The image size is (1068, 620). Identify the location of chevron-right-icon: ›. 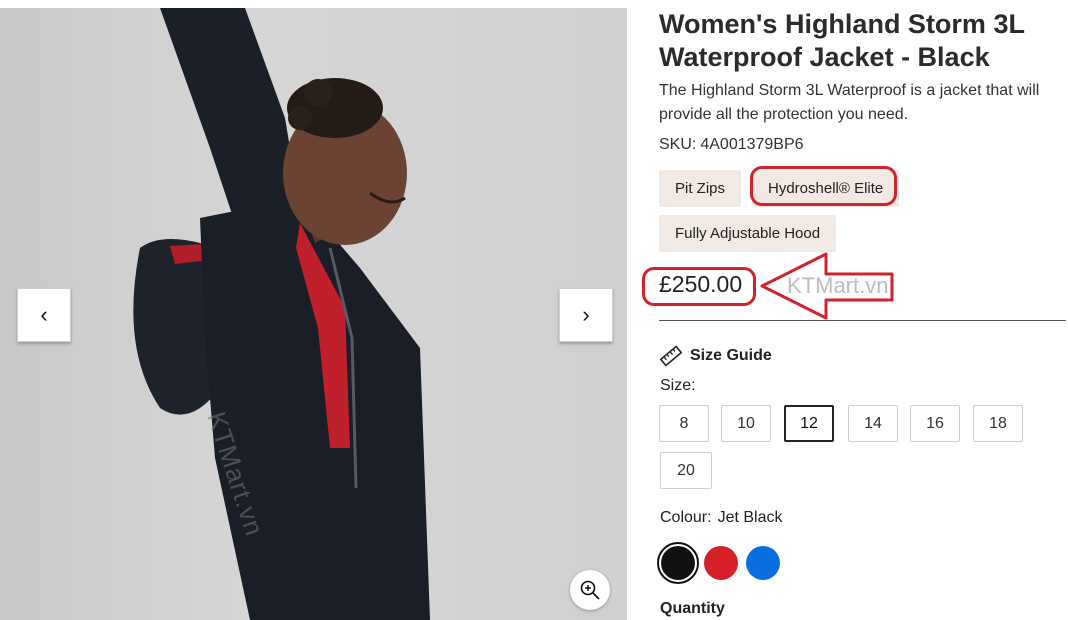
(586, 314).